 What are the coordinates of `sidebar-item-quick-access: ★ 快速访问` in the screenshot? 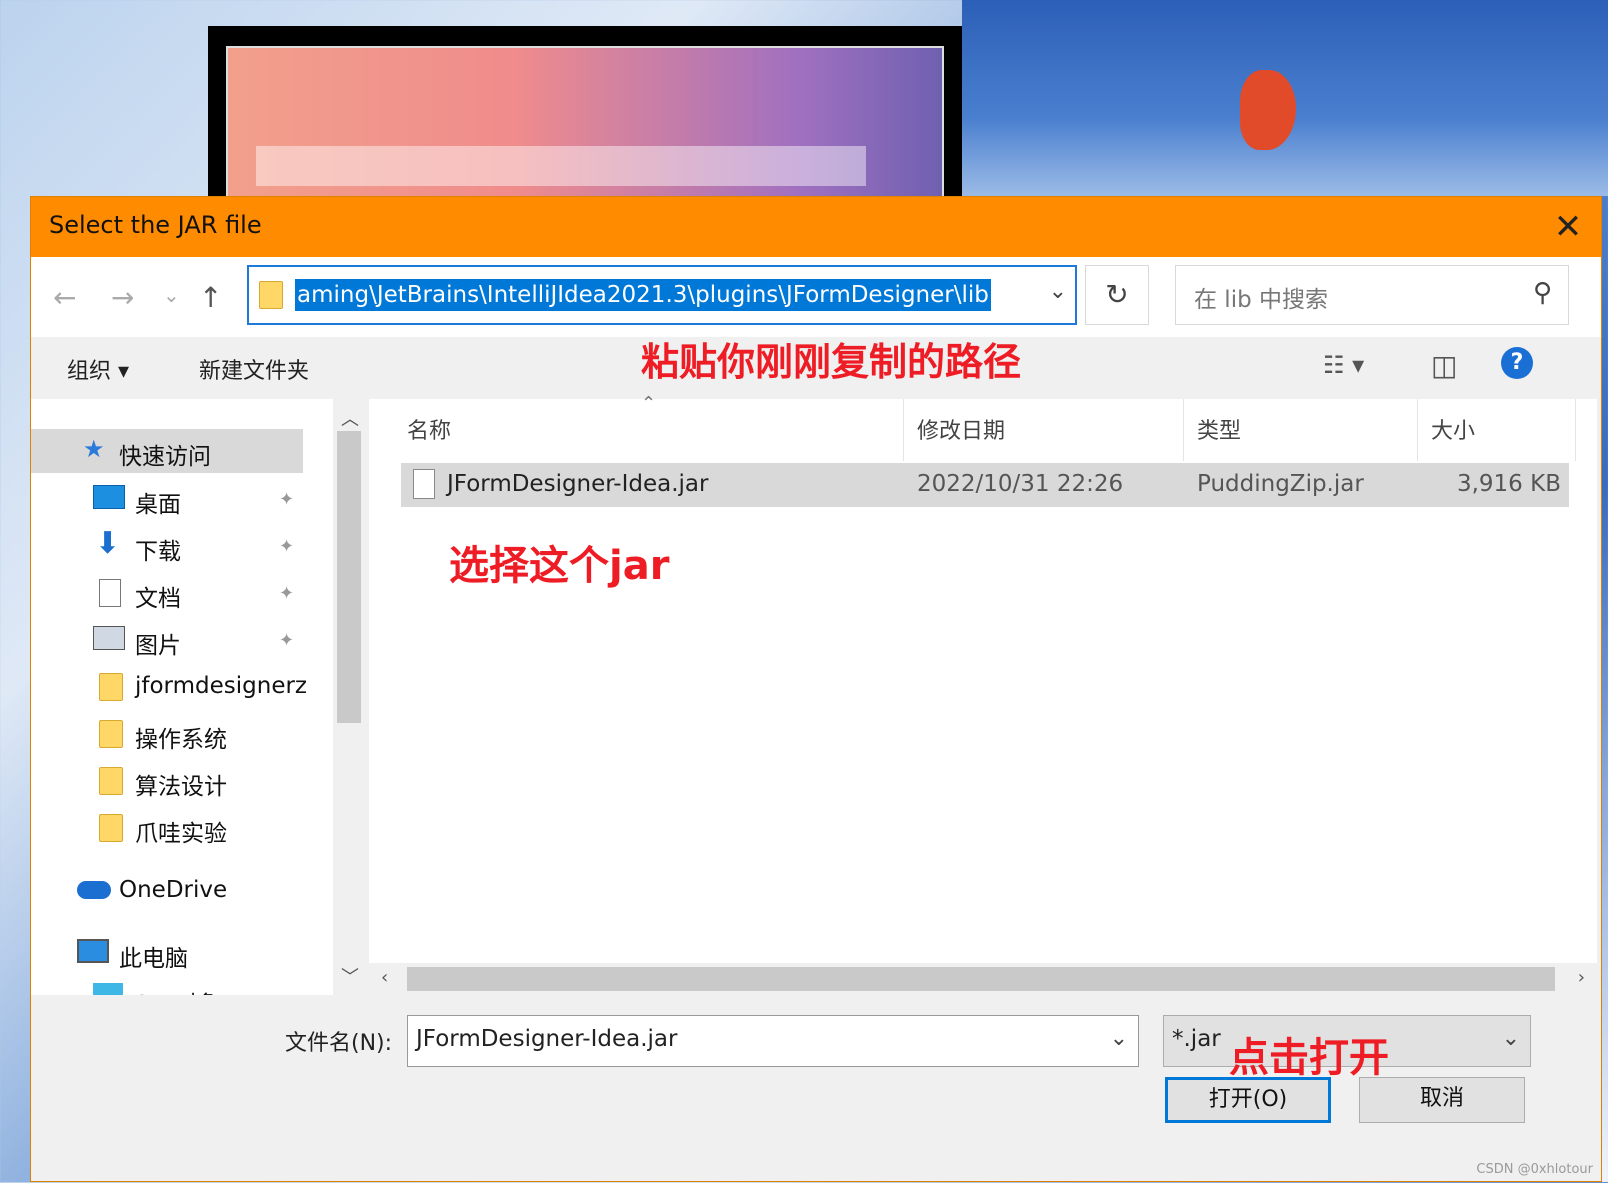 It's located at (167, 451).